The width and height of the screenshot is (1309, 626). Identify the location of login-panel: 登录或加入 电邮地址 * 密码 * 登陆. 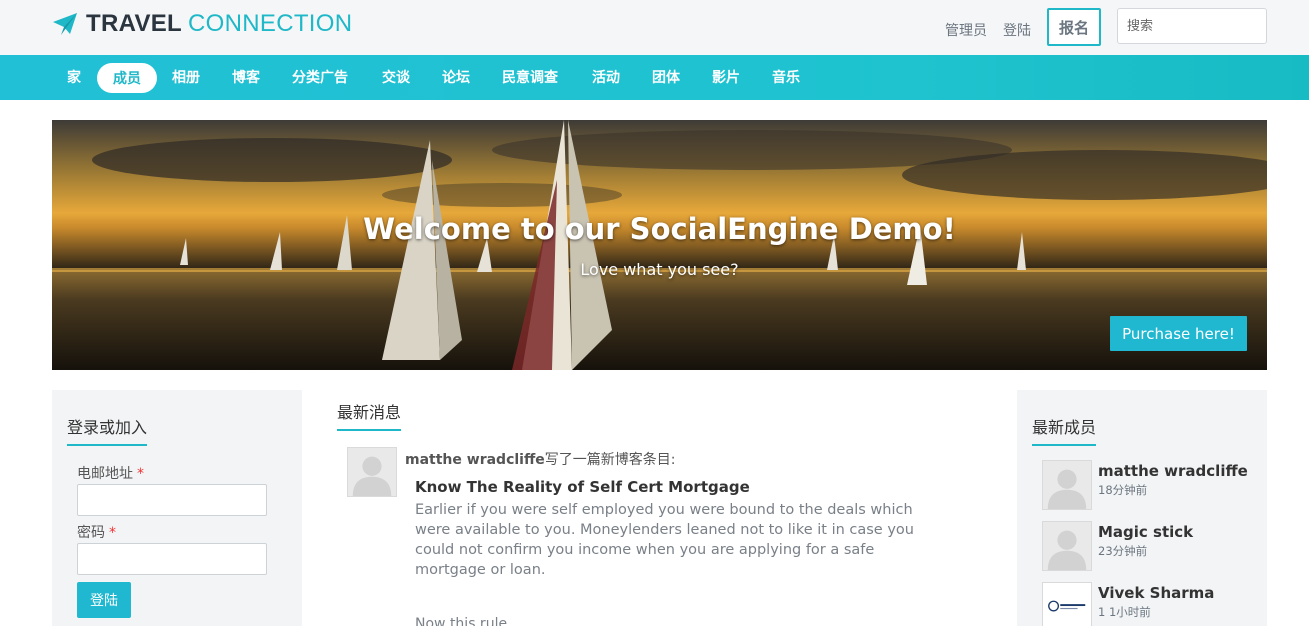
(177, 508).